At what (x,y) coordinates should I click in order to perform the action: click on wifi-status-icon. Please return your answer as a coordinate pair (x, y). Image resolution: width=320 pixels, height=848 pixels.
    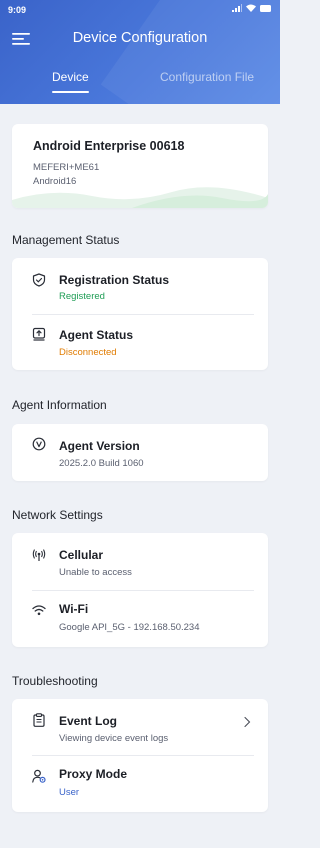
    Looking at the image, I should click on (251, 8).